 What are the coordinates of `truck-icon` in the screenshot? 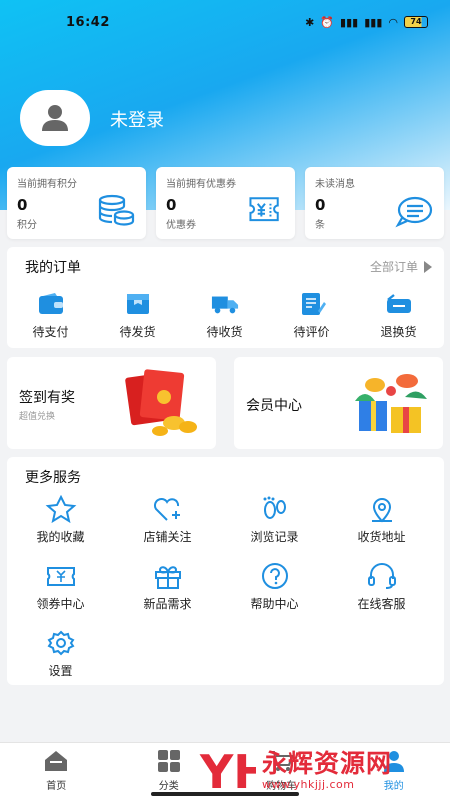 It's located at (224, 305).